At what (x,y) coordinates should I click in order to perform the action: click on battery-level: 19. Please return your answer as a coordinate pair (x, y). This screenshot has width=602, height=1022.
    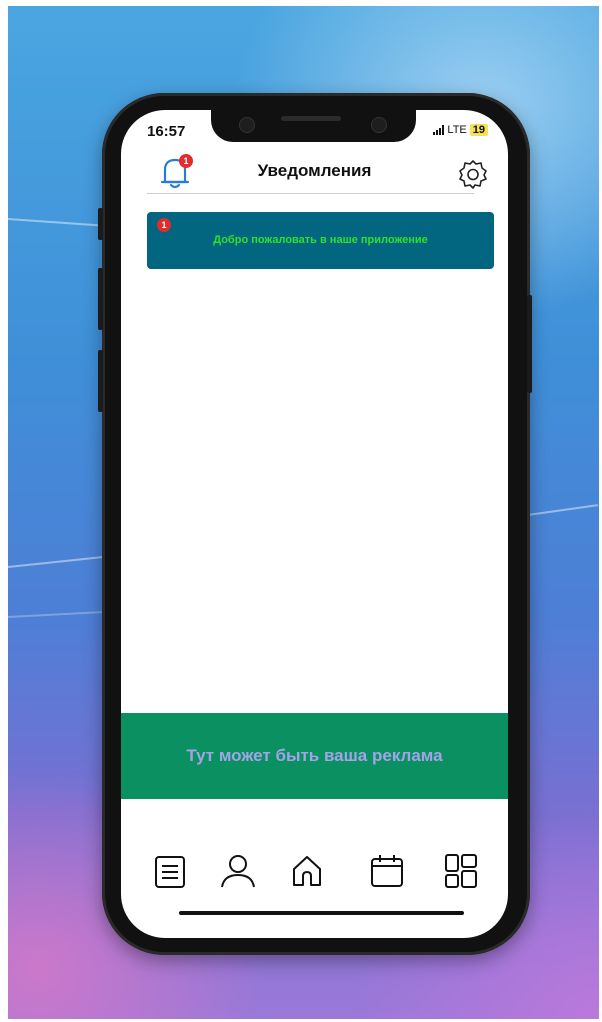
    Looking at the image, I should click on (478, 130).